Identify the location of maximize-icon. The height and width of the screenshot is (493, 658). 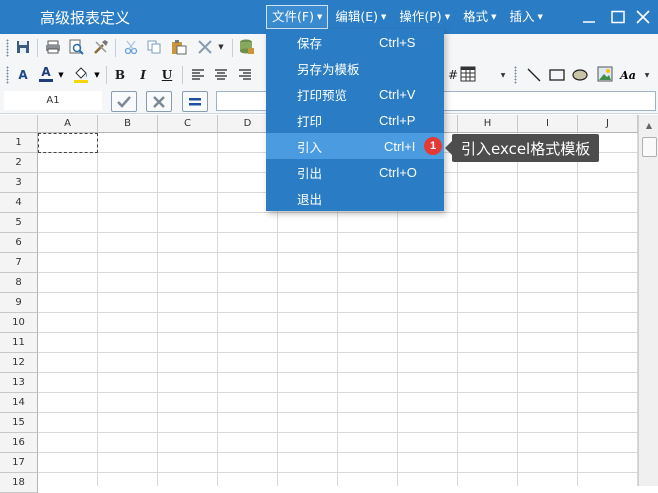
(618, 17).